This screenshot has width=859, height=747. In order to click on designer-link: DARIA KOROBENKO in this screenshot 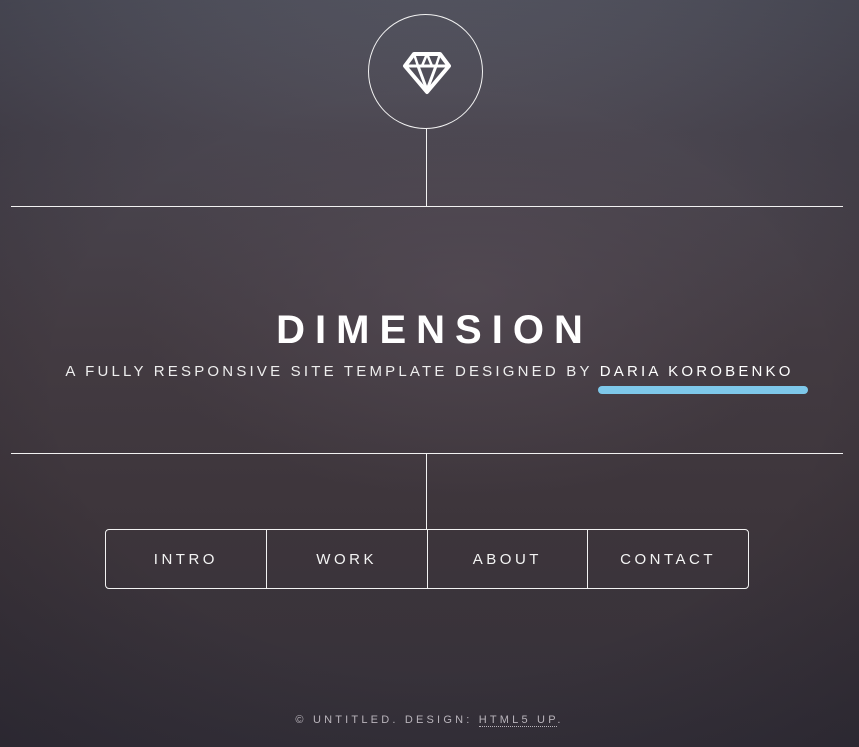, I will do `click(697, 371)`.